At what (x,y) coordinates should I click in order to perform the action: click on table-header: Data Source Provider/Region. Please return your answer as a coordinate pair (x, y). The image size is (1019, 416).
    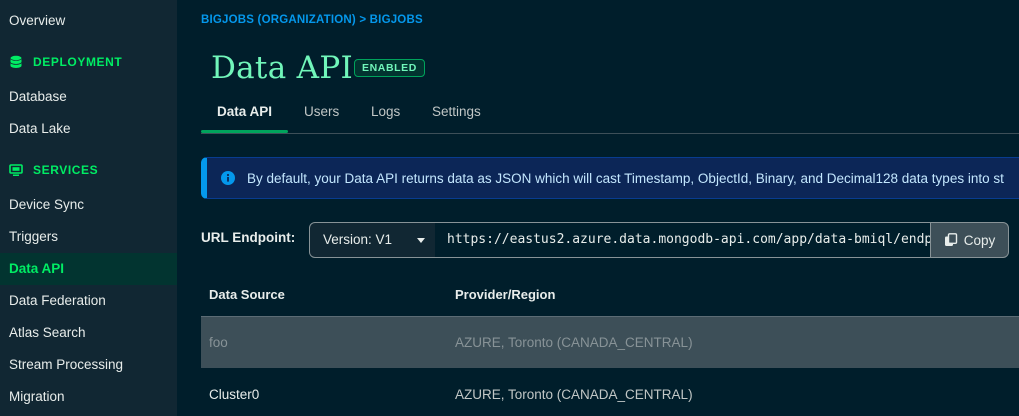
    Looking at the image, I should click on (610, 295).